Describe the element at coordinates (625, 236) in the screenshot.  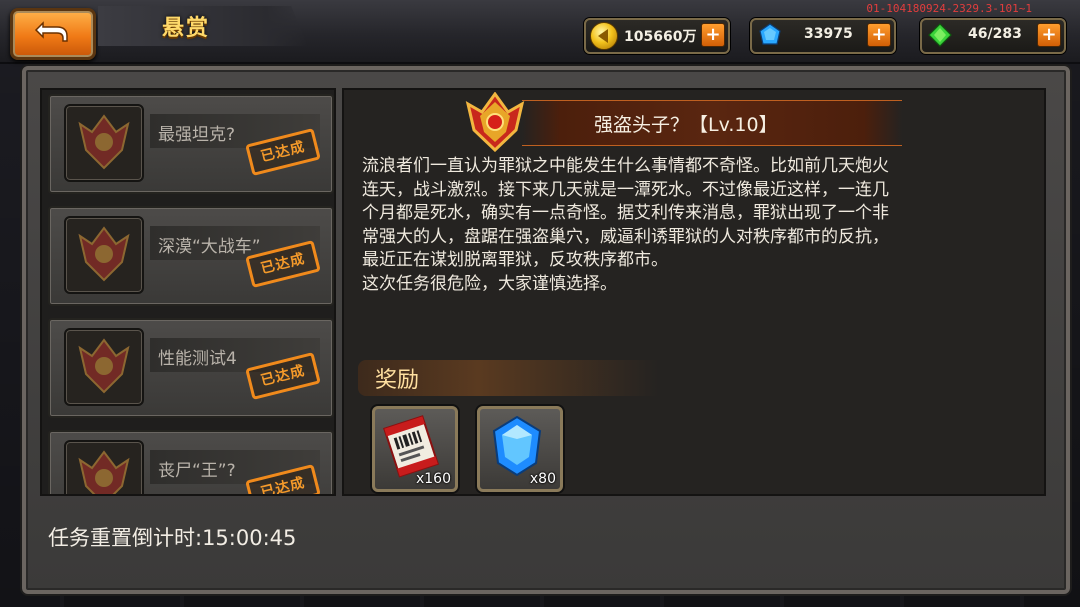
I see `description-line: 常强大的人，盘踞在强盗巢穴，威逼利诱罪狱的人对秩序都市的反抗，` at that location.